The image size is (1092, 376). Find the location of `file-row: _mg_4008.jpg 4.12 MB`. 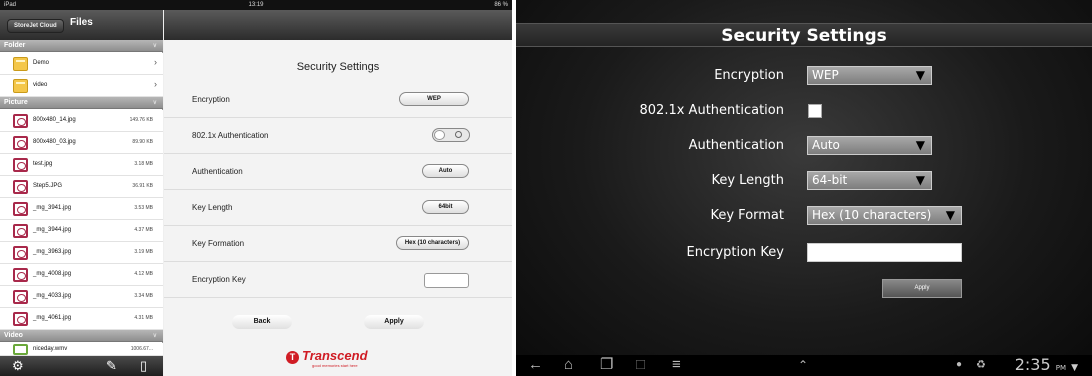

file-row: _mg_4008.jpg 4.12 MB is located at coordinates (81, 275).